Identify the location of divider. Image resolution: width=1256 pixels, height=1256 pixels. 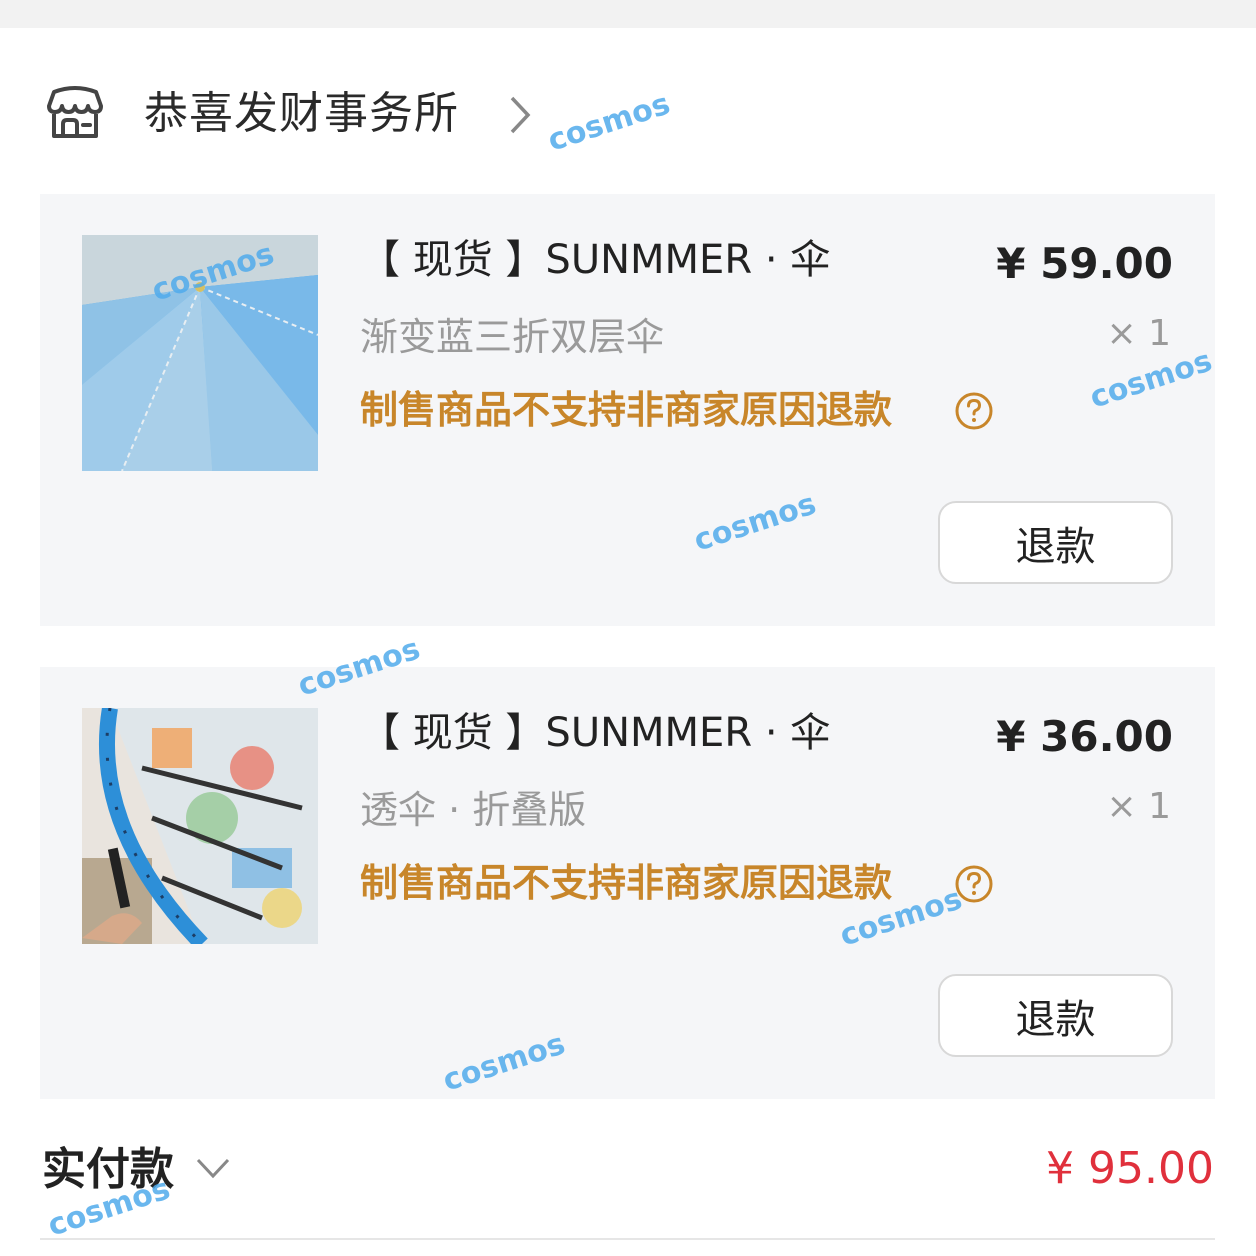
(627, 1239).